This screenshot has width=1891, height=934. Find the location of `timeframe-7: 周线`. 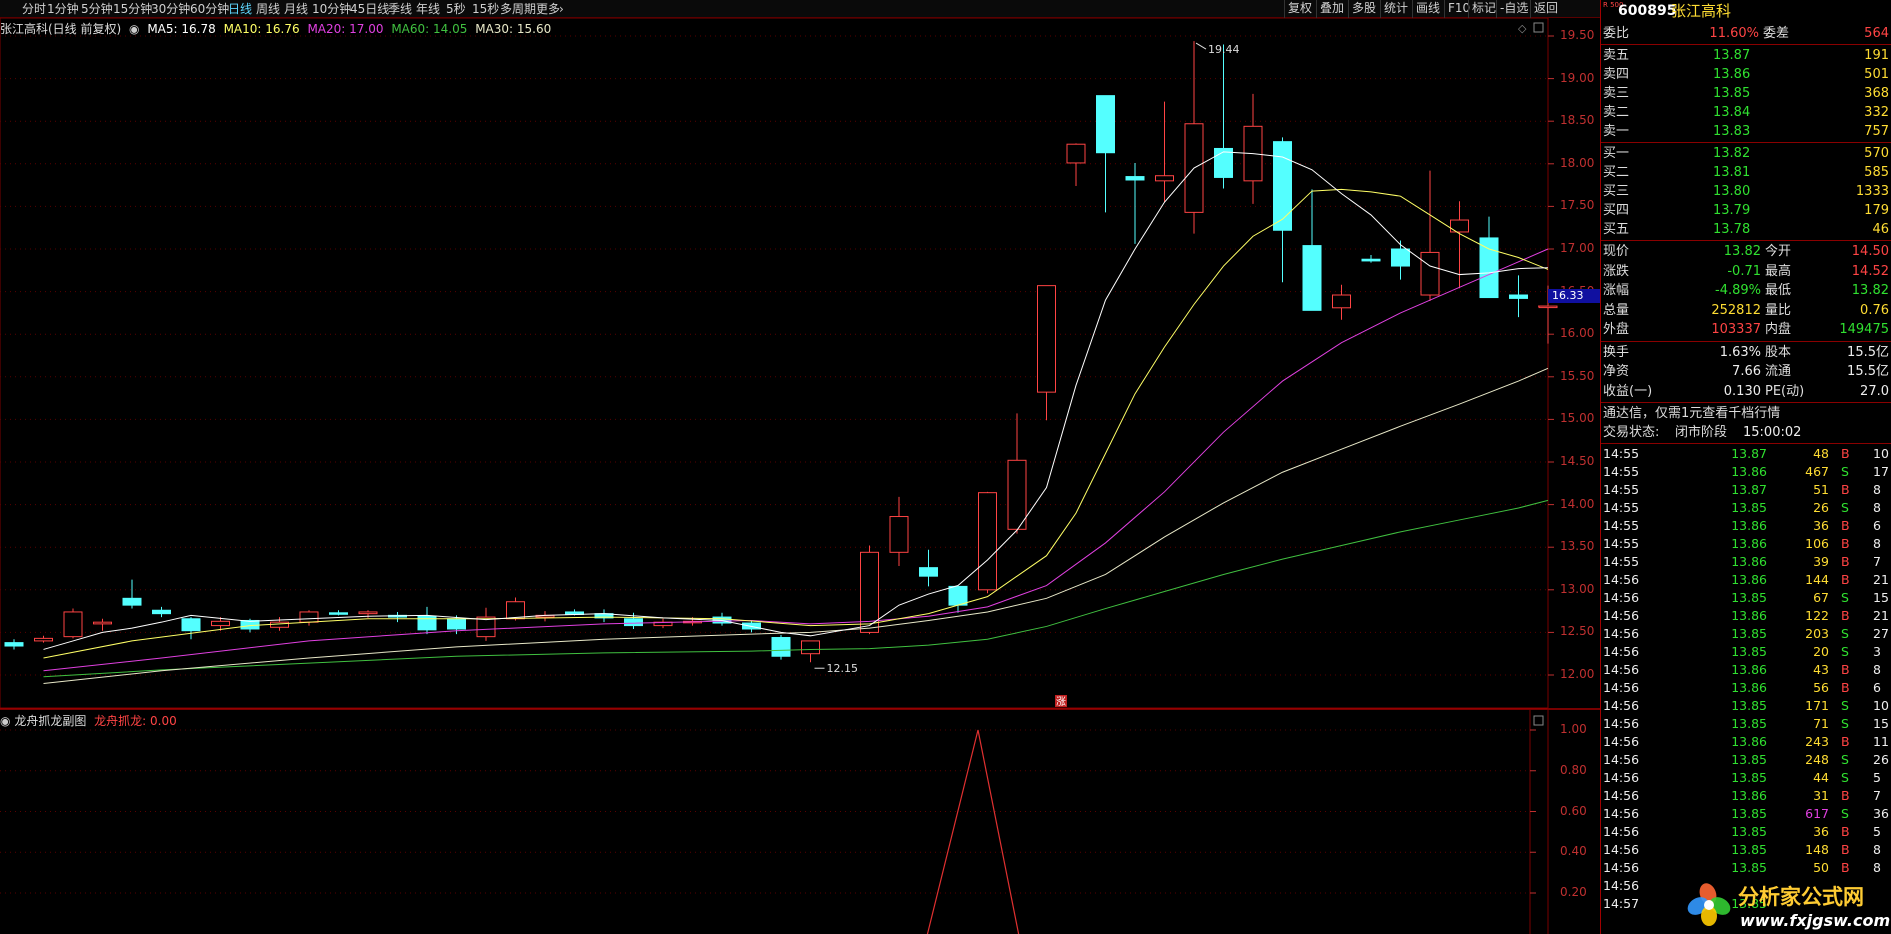

timeframe-7: 周线 is located at coordinates (268, 9).